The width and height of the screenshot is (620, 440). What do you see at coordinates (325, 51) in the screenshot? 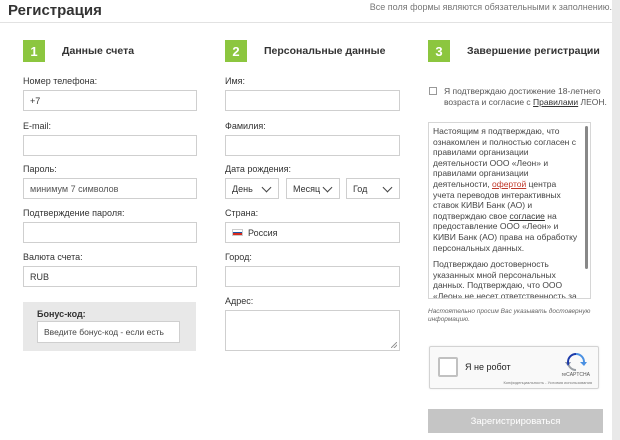
I see `step-title: Персональные данные` at bounding box center [325, 51].